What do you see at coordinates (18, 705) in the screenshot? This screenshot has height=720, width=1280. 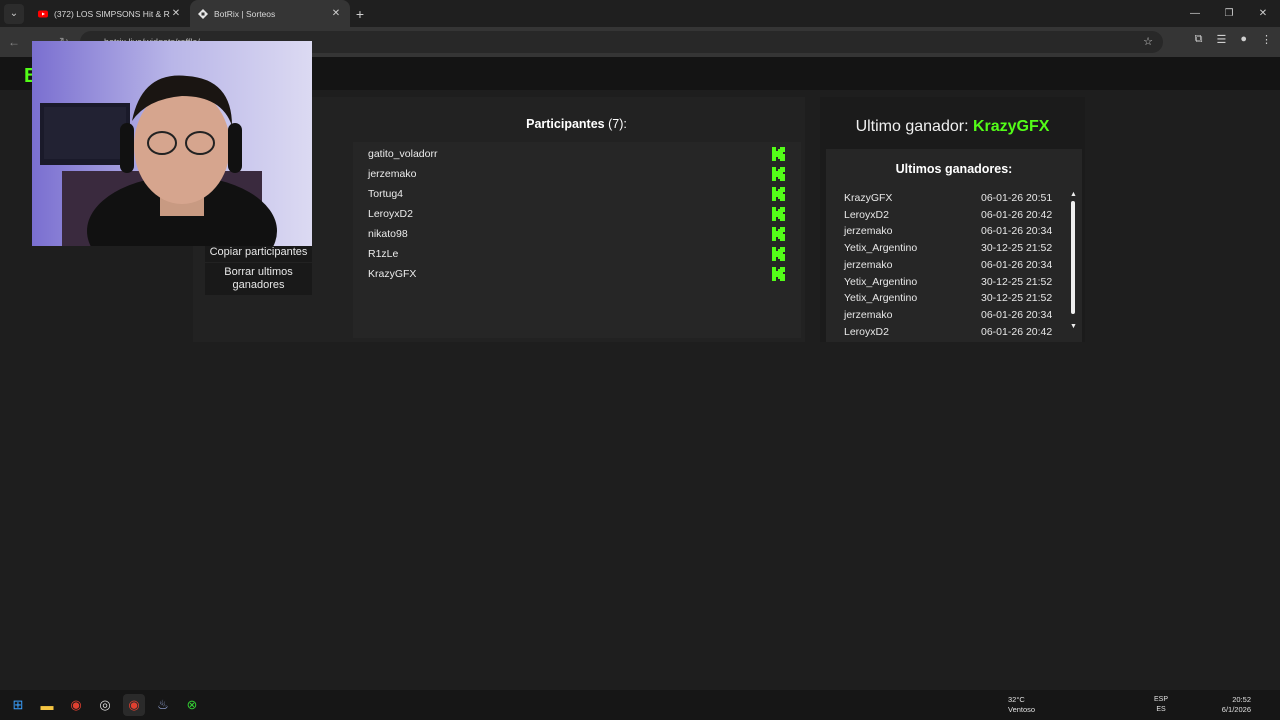 I see `windows-start-icon: ⊞` at bounding box center [18, 705].